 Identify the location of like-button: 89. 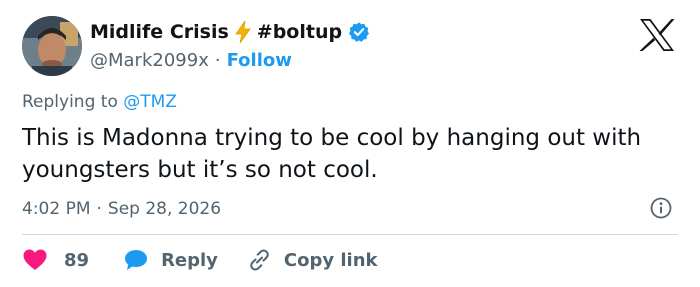
(55, 260).